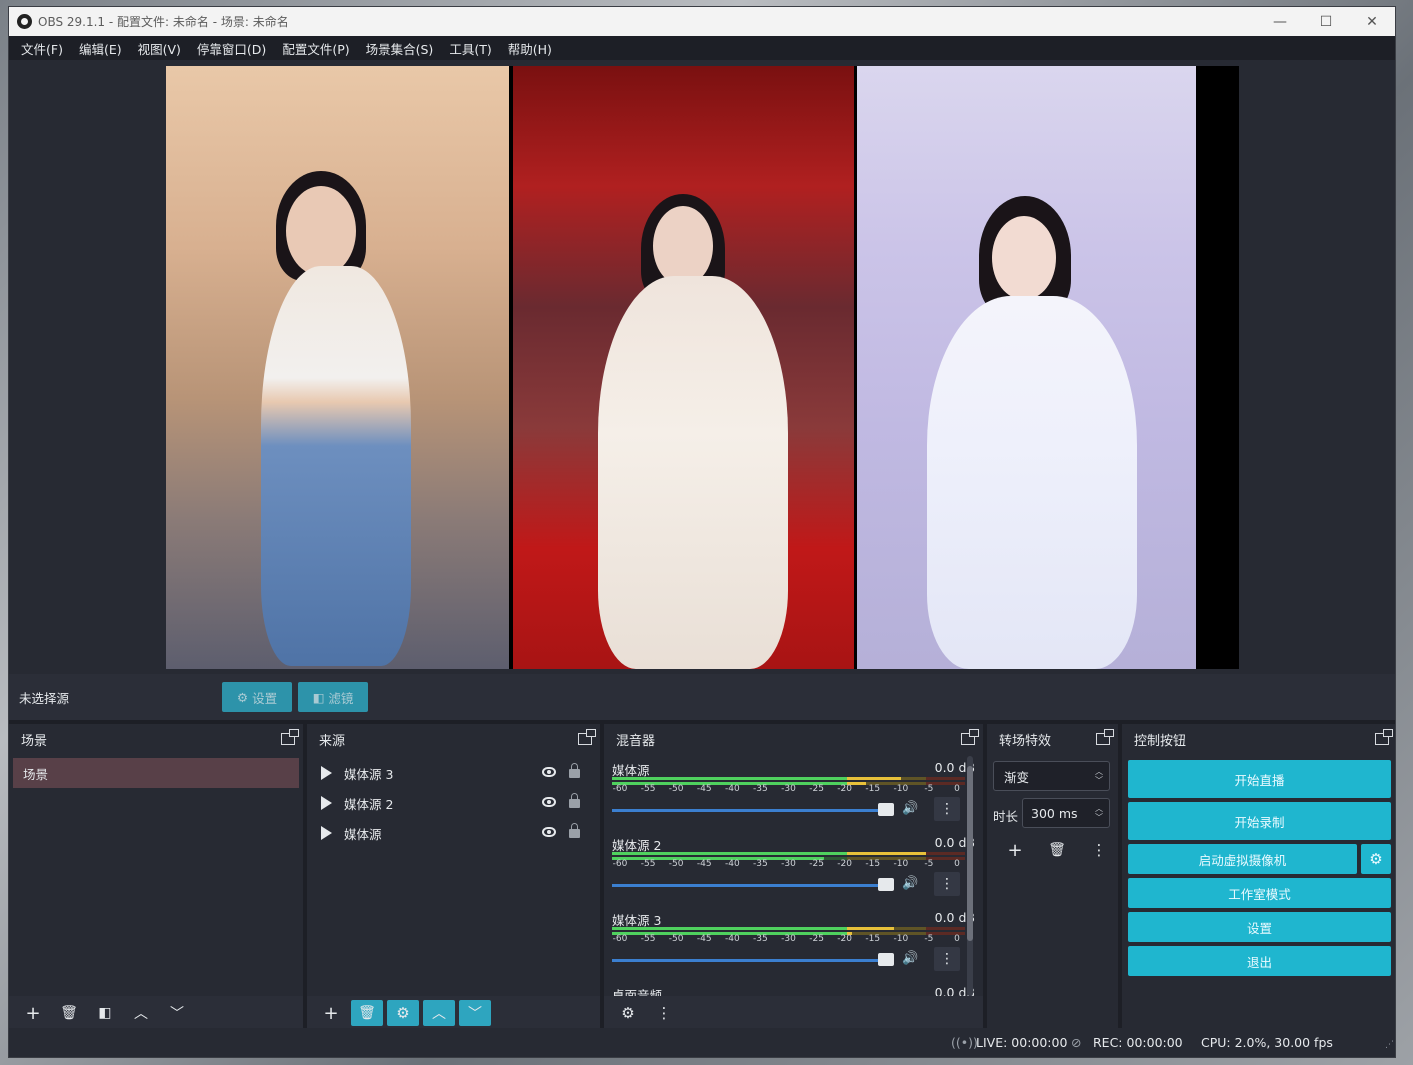 Image resolution: width=1413 pixels, height=1065 pixels. Describe the element at coordinates (1258, 877) in the screenshot. I see `controls-dock: 控制按钮 开始直播 开始录制 启动虚拟摄像机 ⚙ 工作室模式 设置 退出` at that location.